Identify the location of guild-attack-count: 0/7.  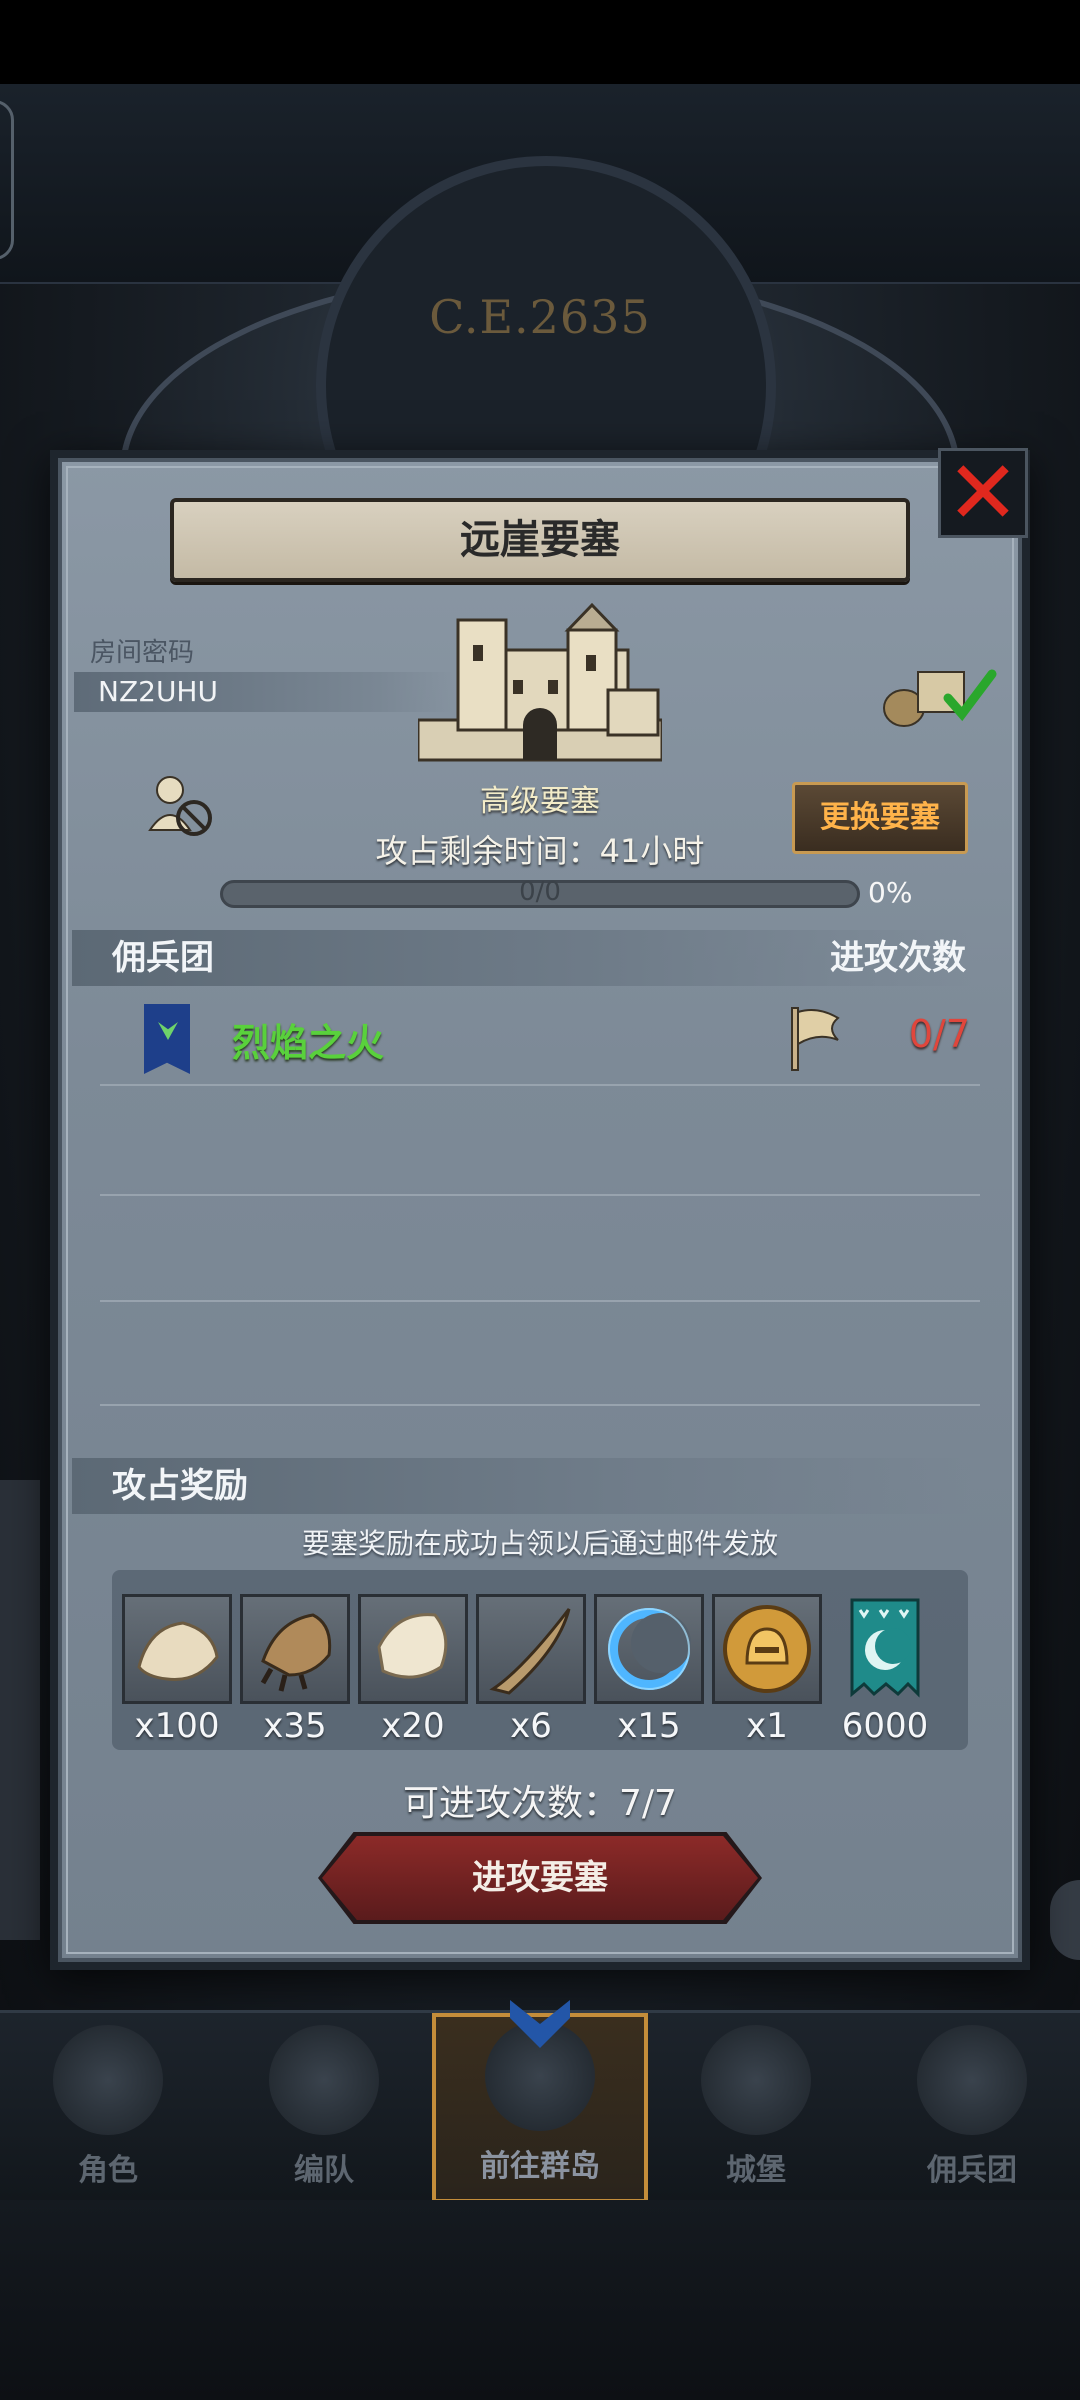
(939, 1034).